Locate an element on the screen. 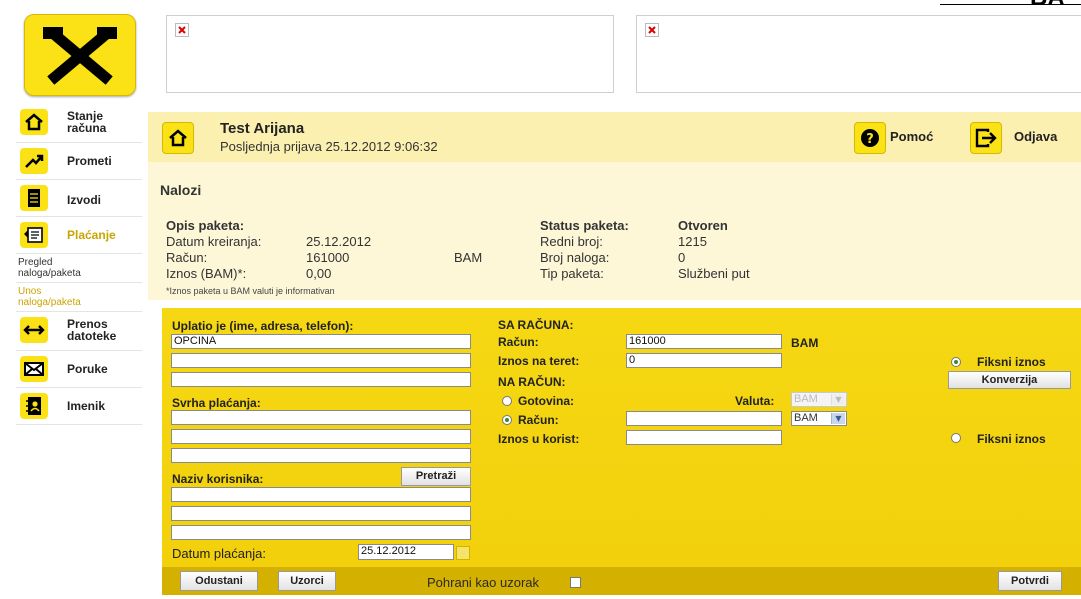 This screenshot has width=1081, height=599. sidebar-item-label: Imenik is located at coordinates (86, 406).